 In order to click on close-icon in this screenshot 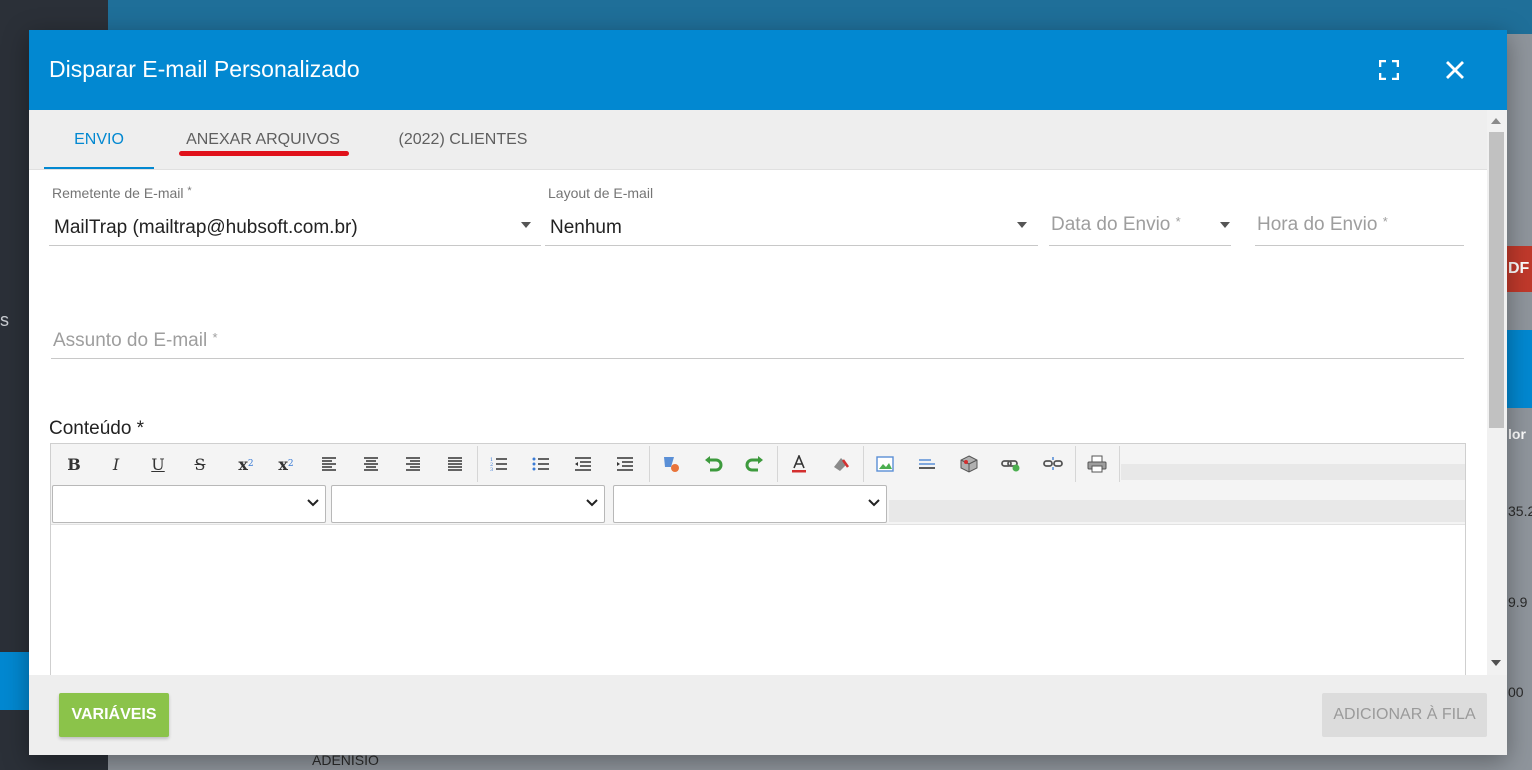, I will do `click(1455, 70)`.